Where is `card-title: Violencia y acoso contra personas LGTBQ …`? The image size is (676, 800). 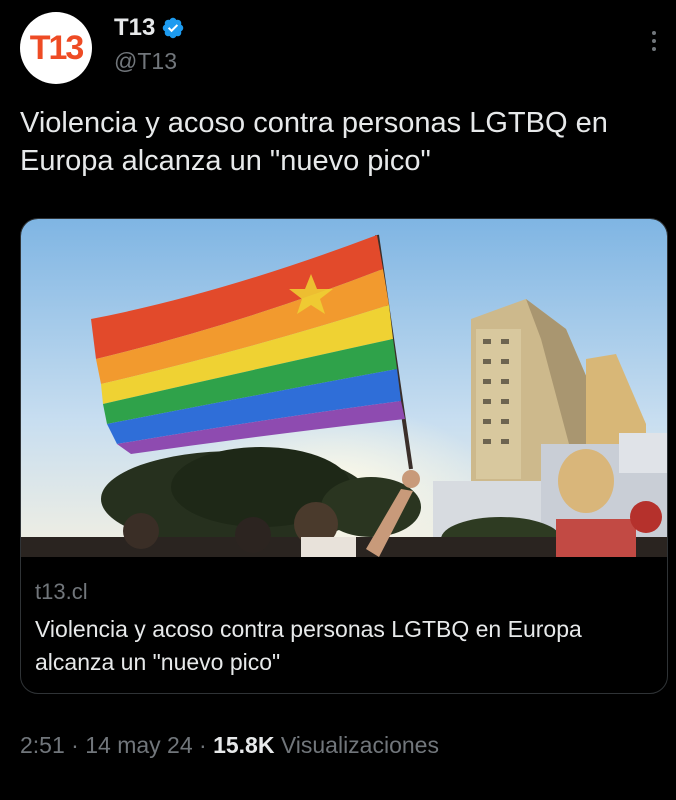 card-title: Violencia y acoso contra personas LGTBQ … is located at coordinates (345, 646).